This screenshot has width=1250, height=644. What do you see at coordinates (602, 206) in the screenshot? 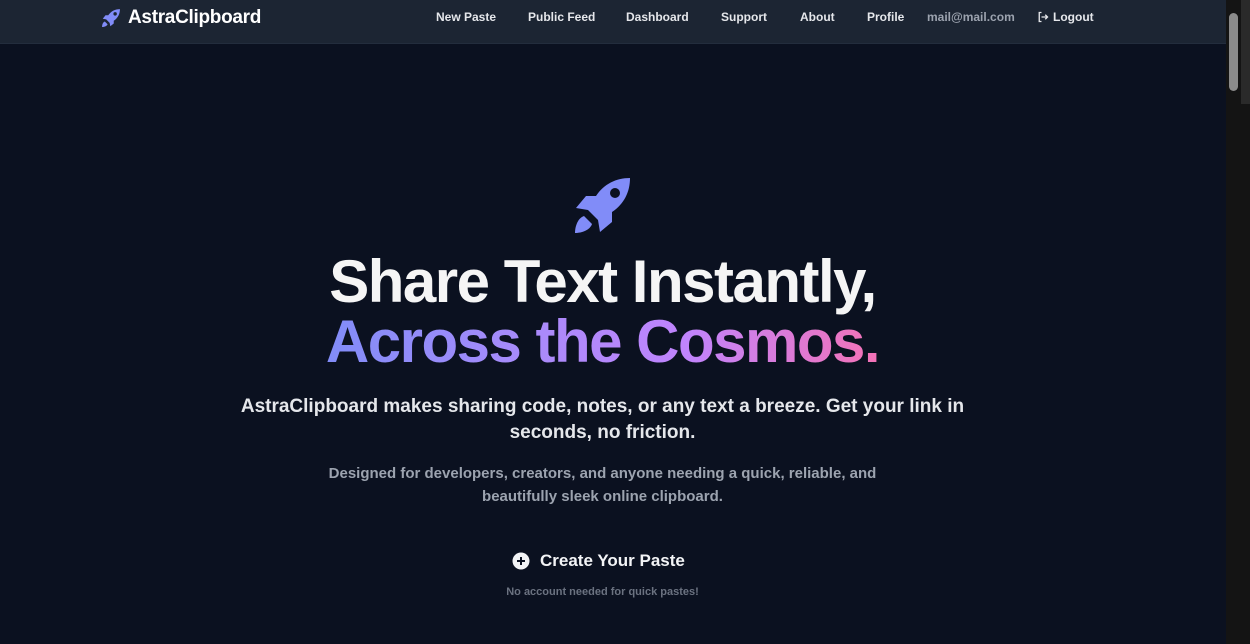
I see `hero-rocket-icon` at bounding box center [602, 206].